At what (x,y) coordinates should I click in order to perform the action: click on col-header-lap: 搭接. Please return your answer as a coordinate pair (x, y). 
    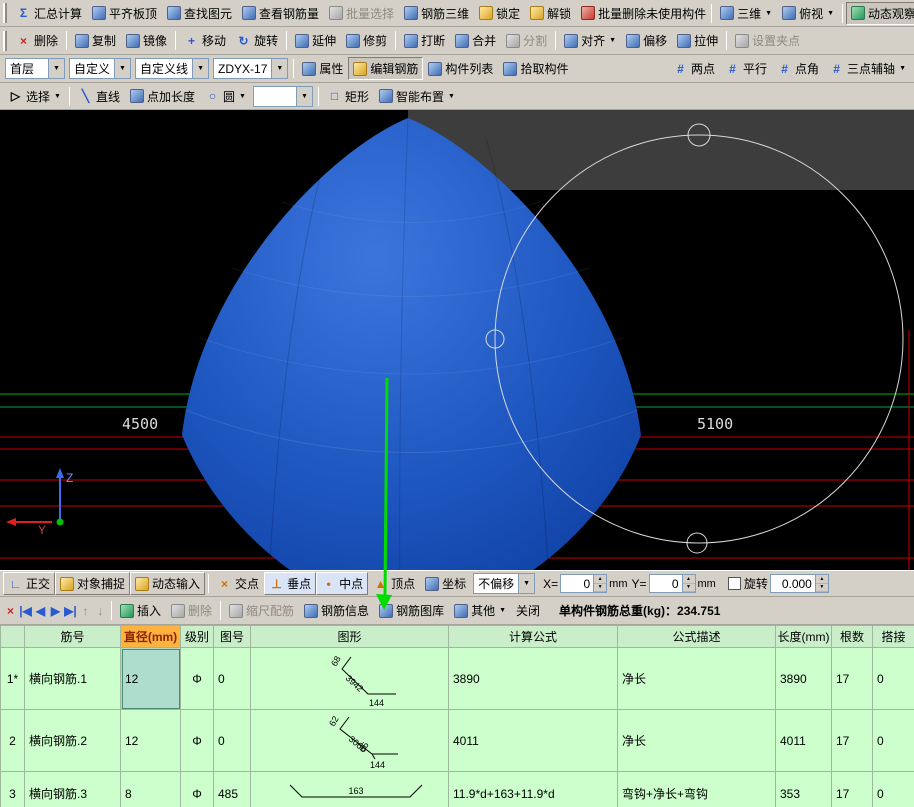
    Looking at the image, I should click on (893, 636).